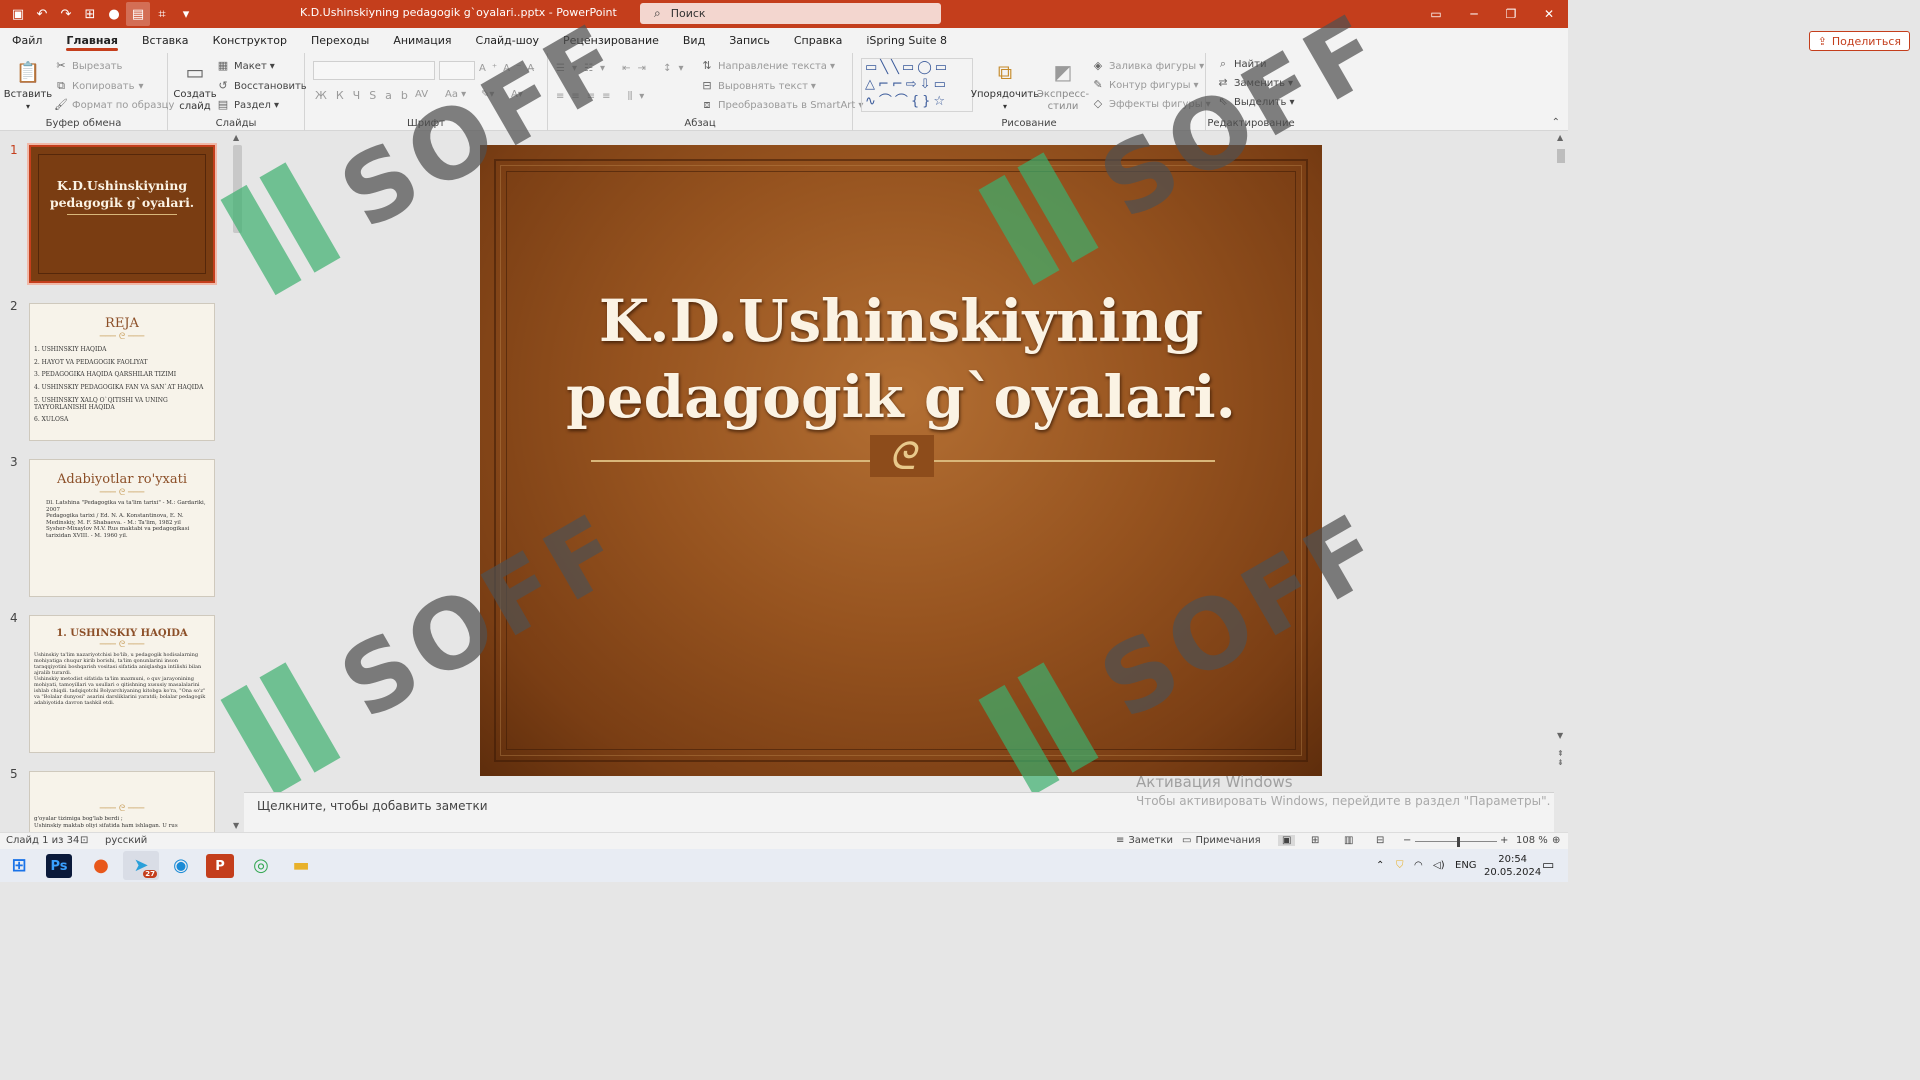 The height and width of the screenshot is (1080, 1920). Describe the element at coordinates (66, 14) in the screenshot. I see `redo-icon: ↷` at that location.